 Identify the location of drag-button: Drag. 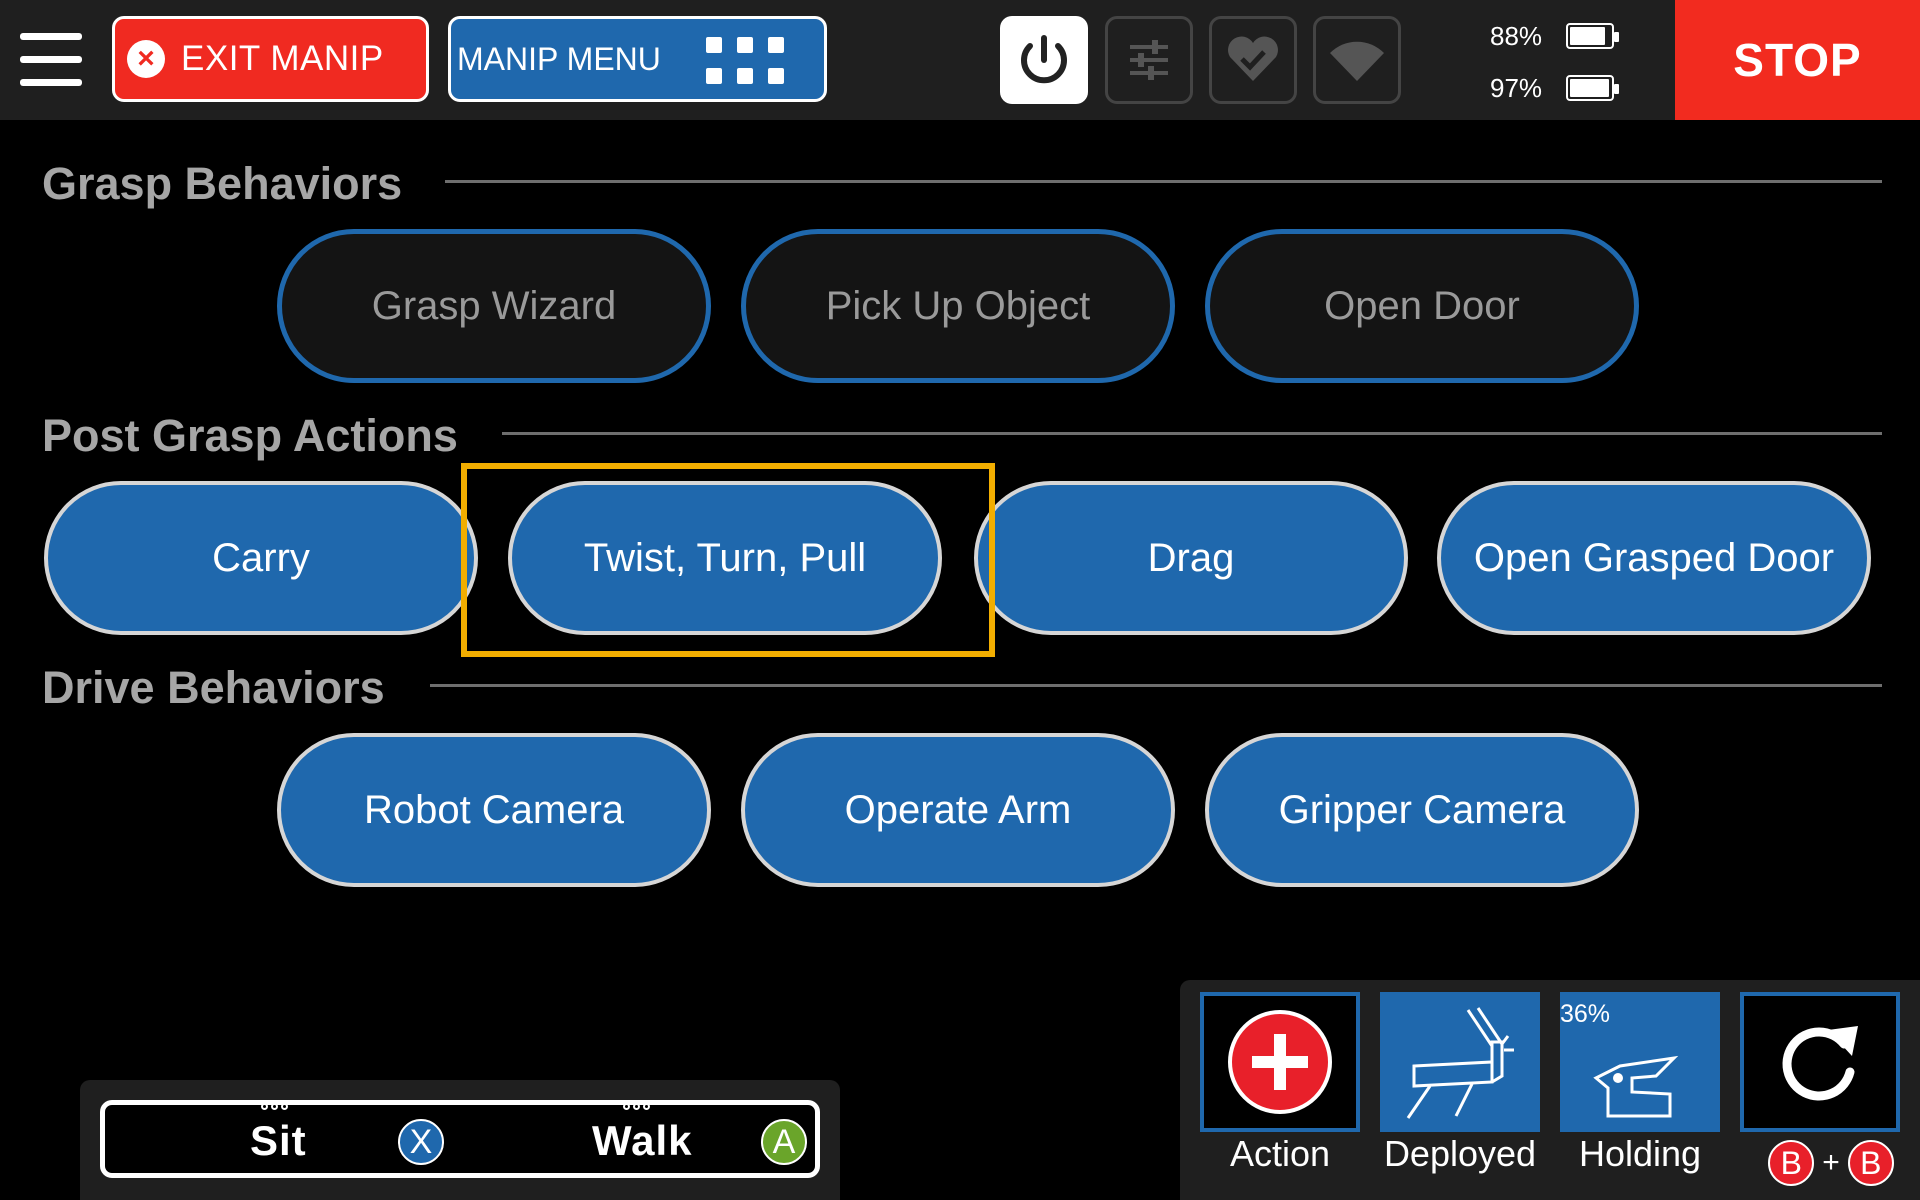
(1191, 558).